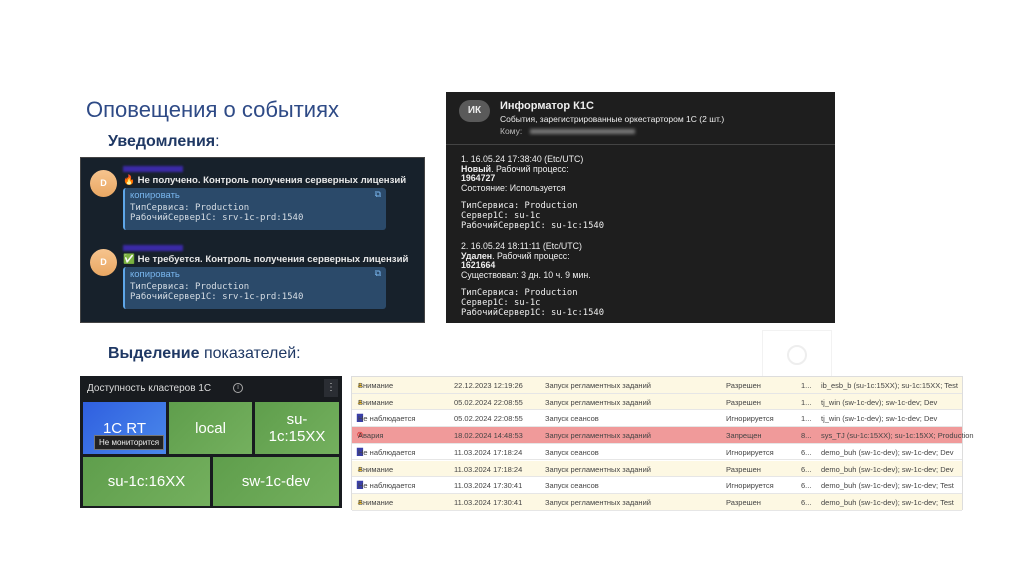 The height and width of the screenshot is (576, 1024). What do you see at coordinates (129, 259) in the screenshot?
I see `check-icon: ✅` at bounding box center [129, 259].